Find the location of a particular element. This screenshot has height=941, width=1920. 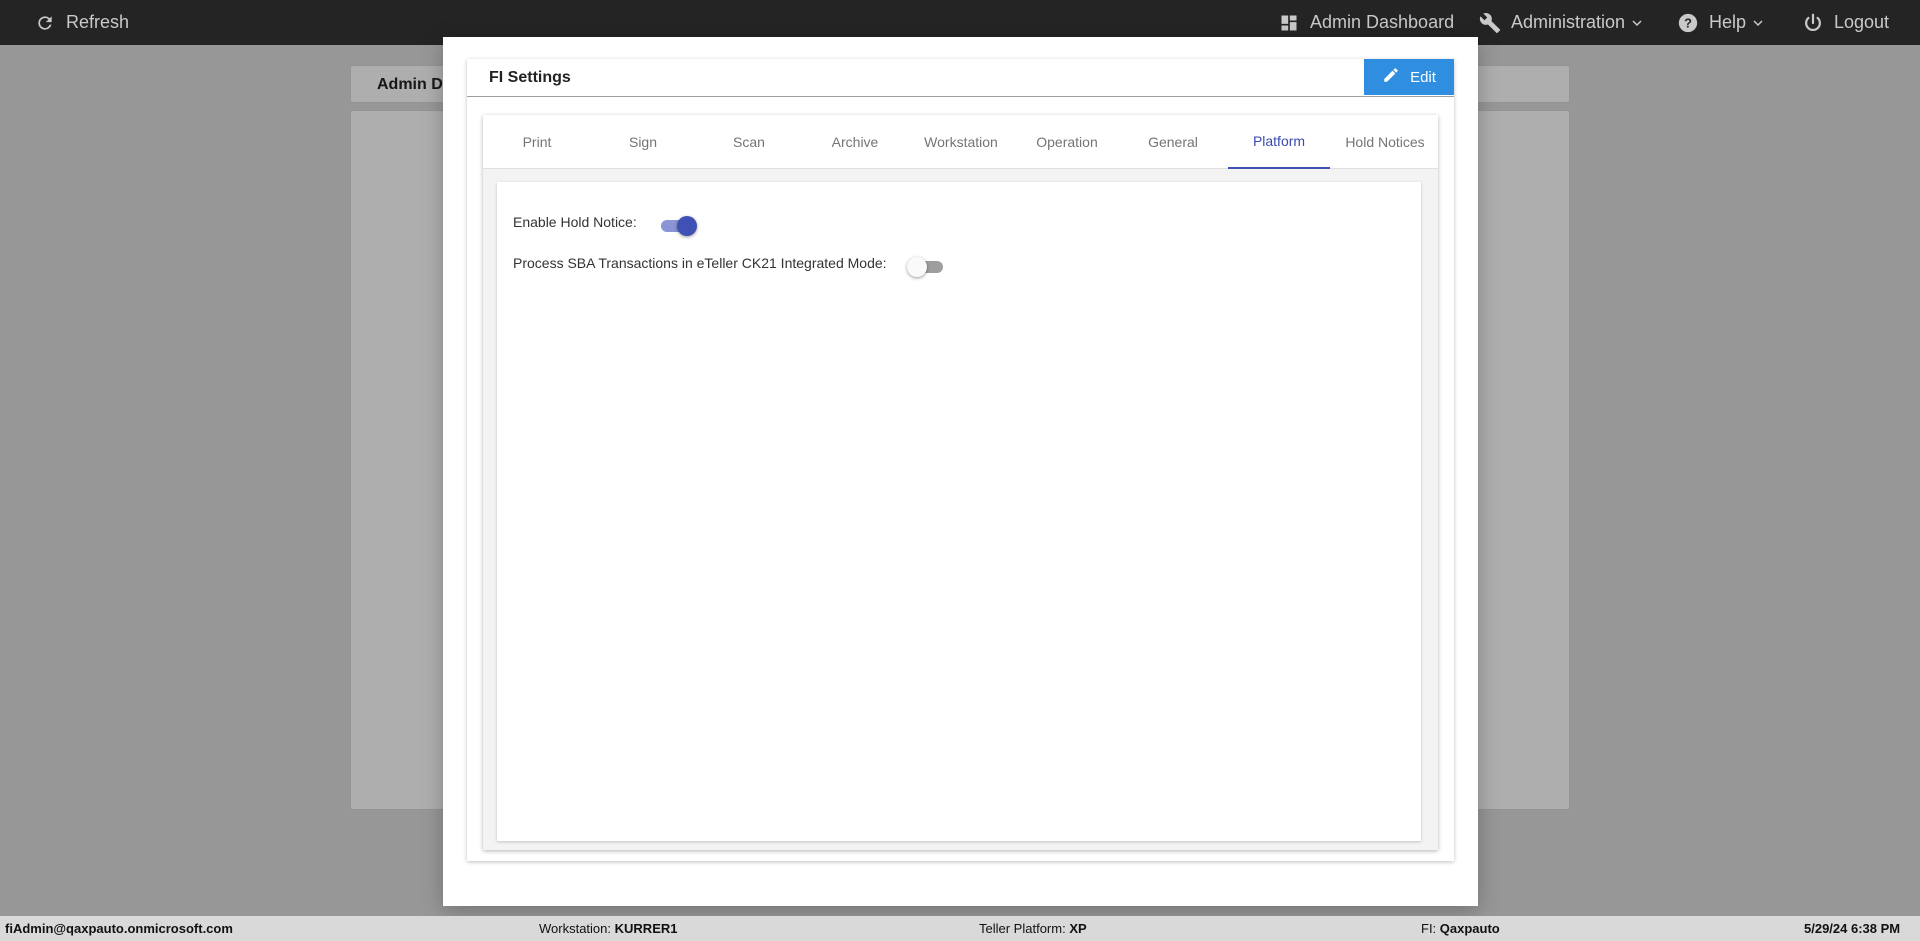

refresh-icon is located at coordinates (45, 23).